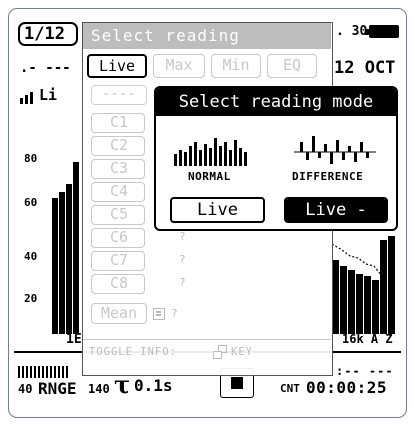 The width and height of the screenshot is (415, 426). Describe the element at coordinates (43, 372) in the screenshot. I see `range-scale-icon` at that location.